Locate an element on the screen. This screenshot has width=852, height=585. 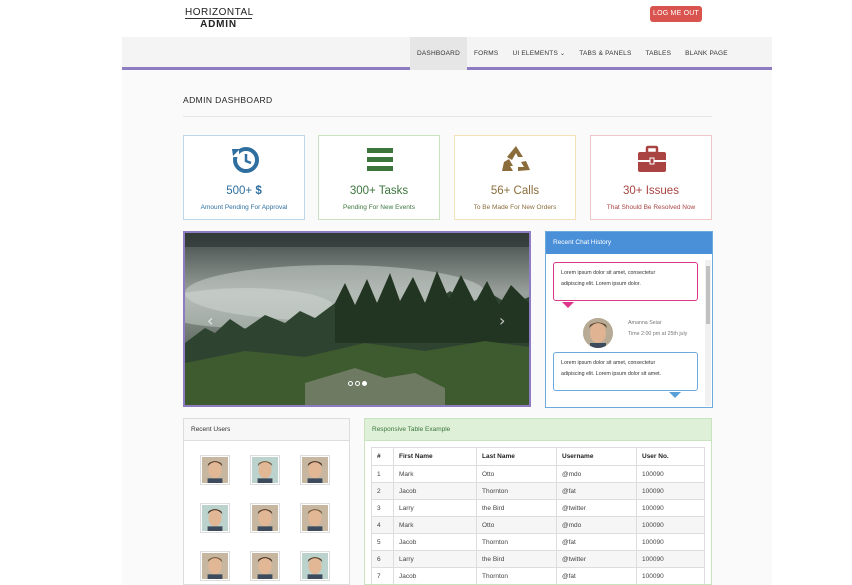
forest-slide-image is located at coordinates (357, 319).